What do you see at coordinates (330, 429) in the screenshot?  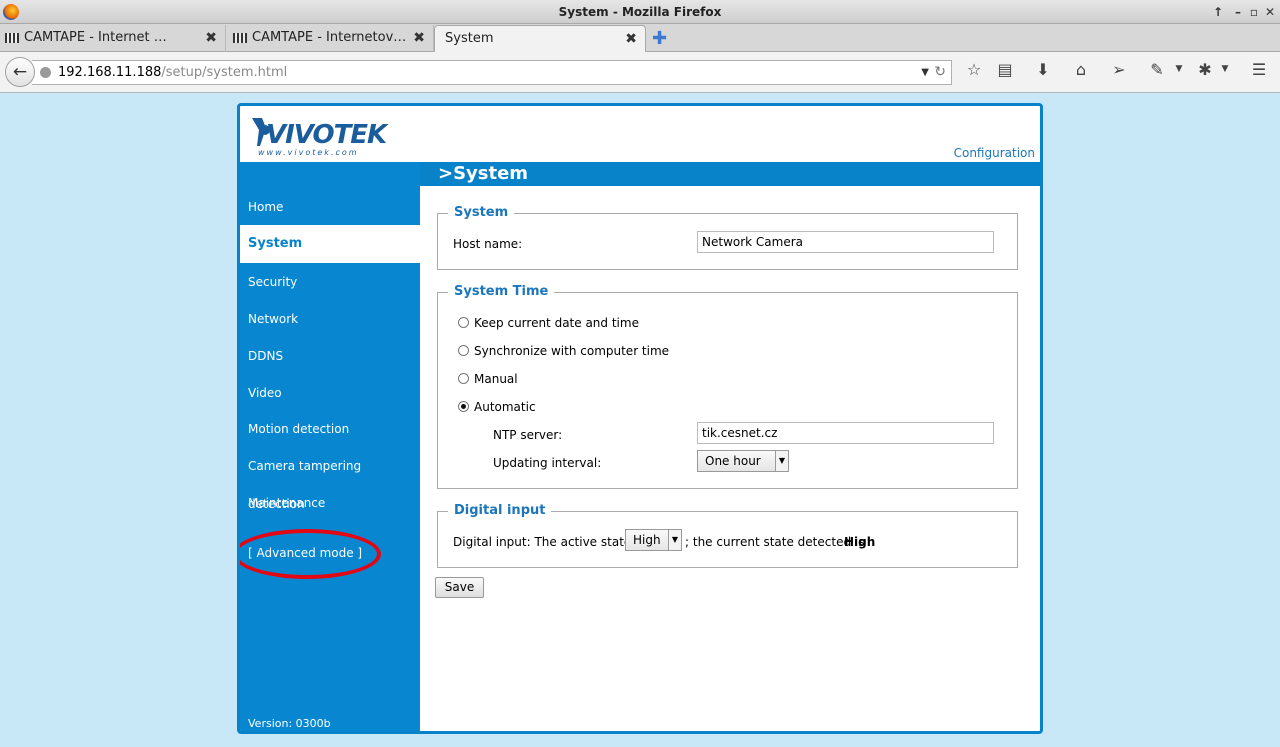 I see `sidebar-item-motion-detection: Motion detection` at bounding box center [330, 429].